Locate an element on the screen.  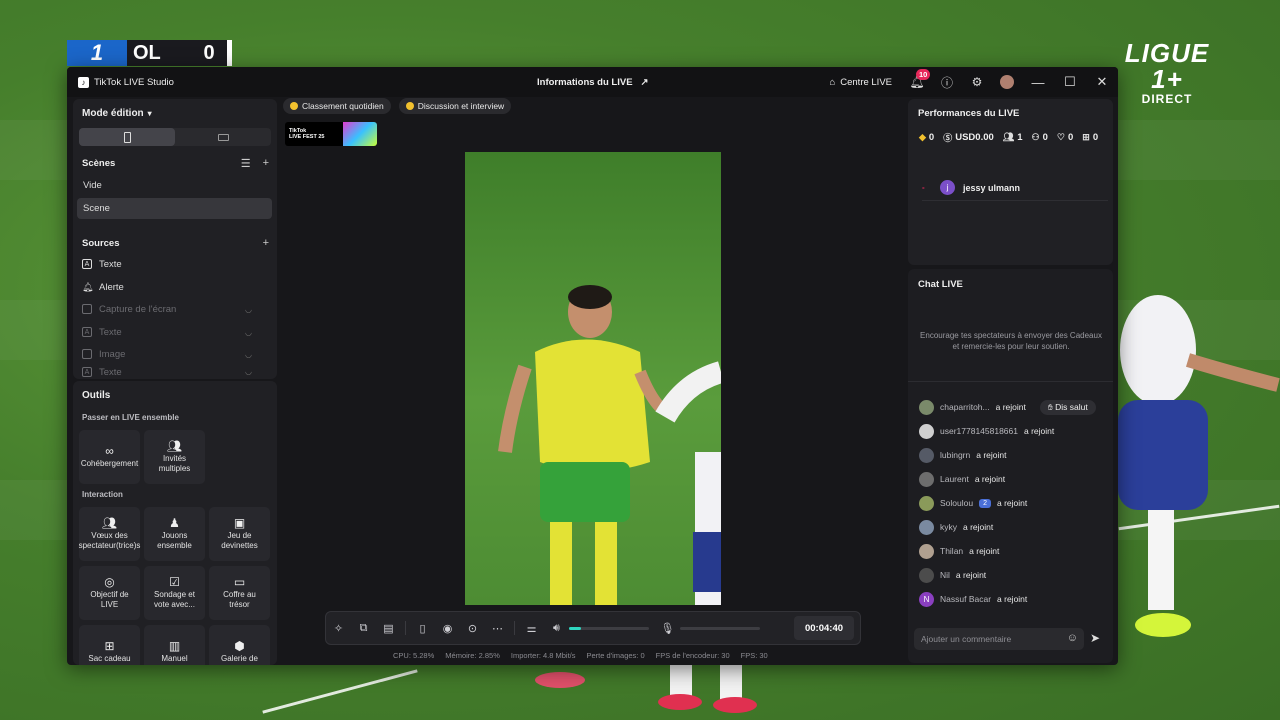
sources-actions: + is located at coordinates (266, 243).